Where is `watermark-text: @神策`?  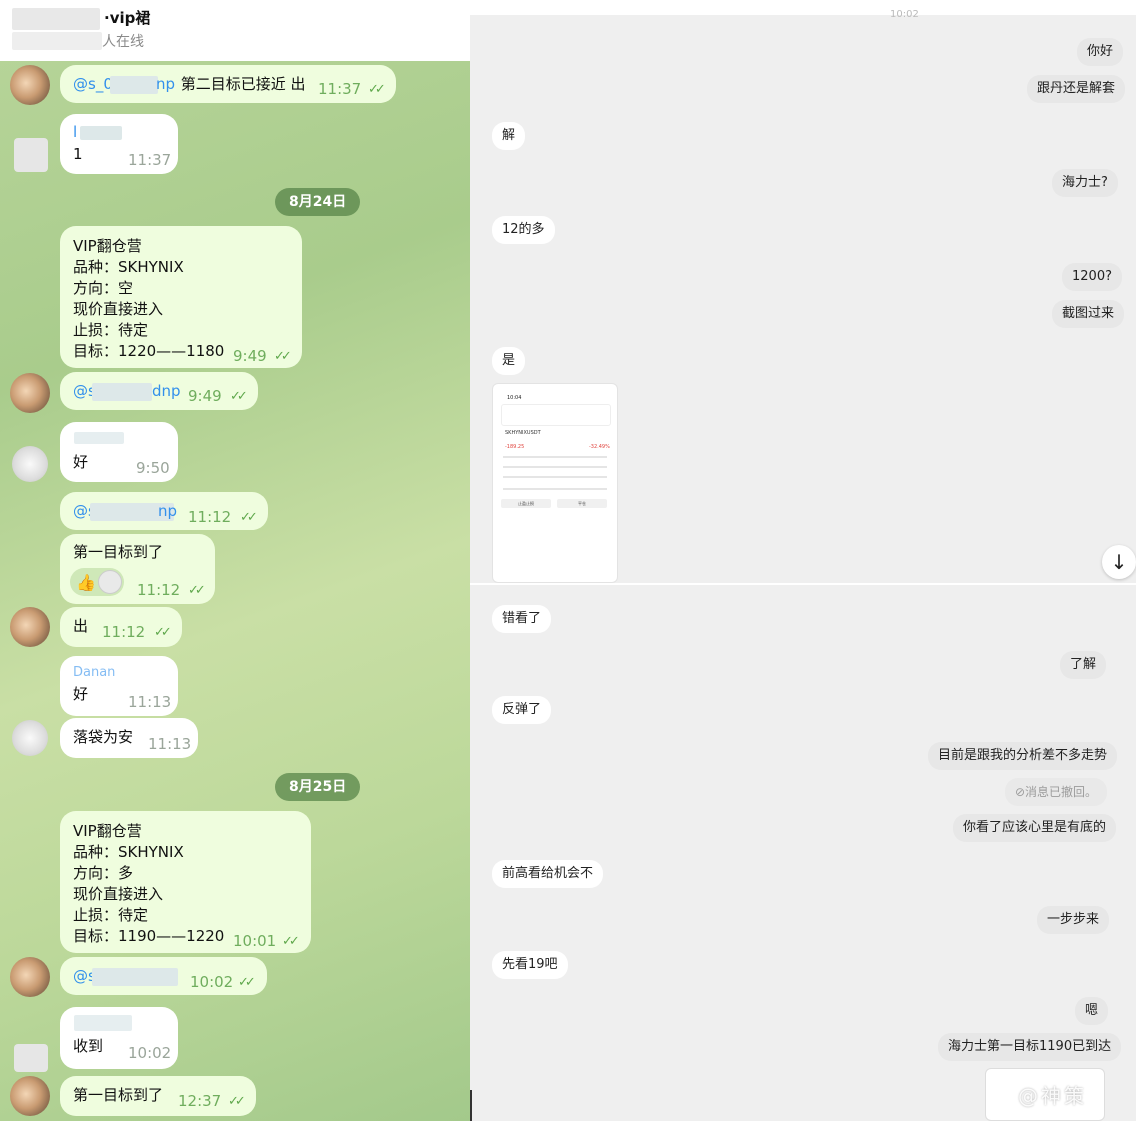
watermark-text: @神策 is located at coordinates (1052, 1096).